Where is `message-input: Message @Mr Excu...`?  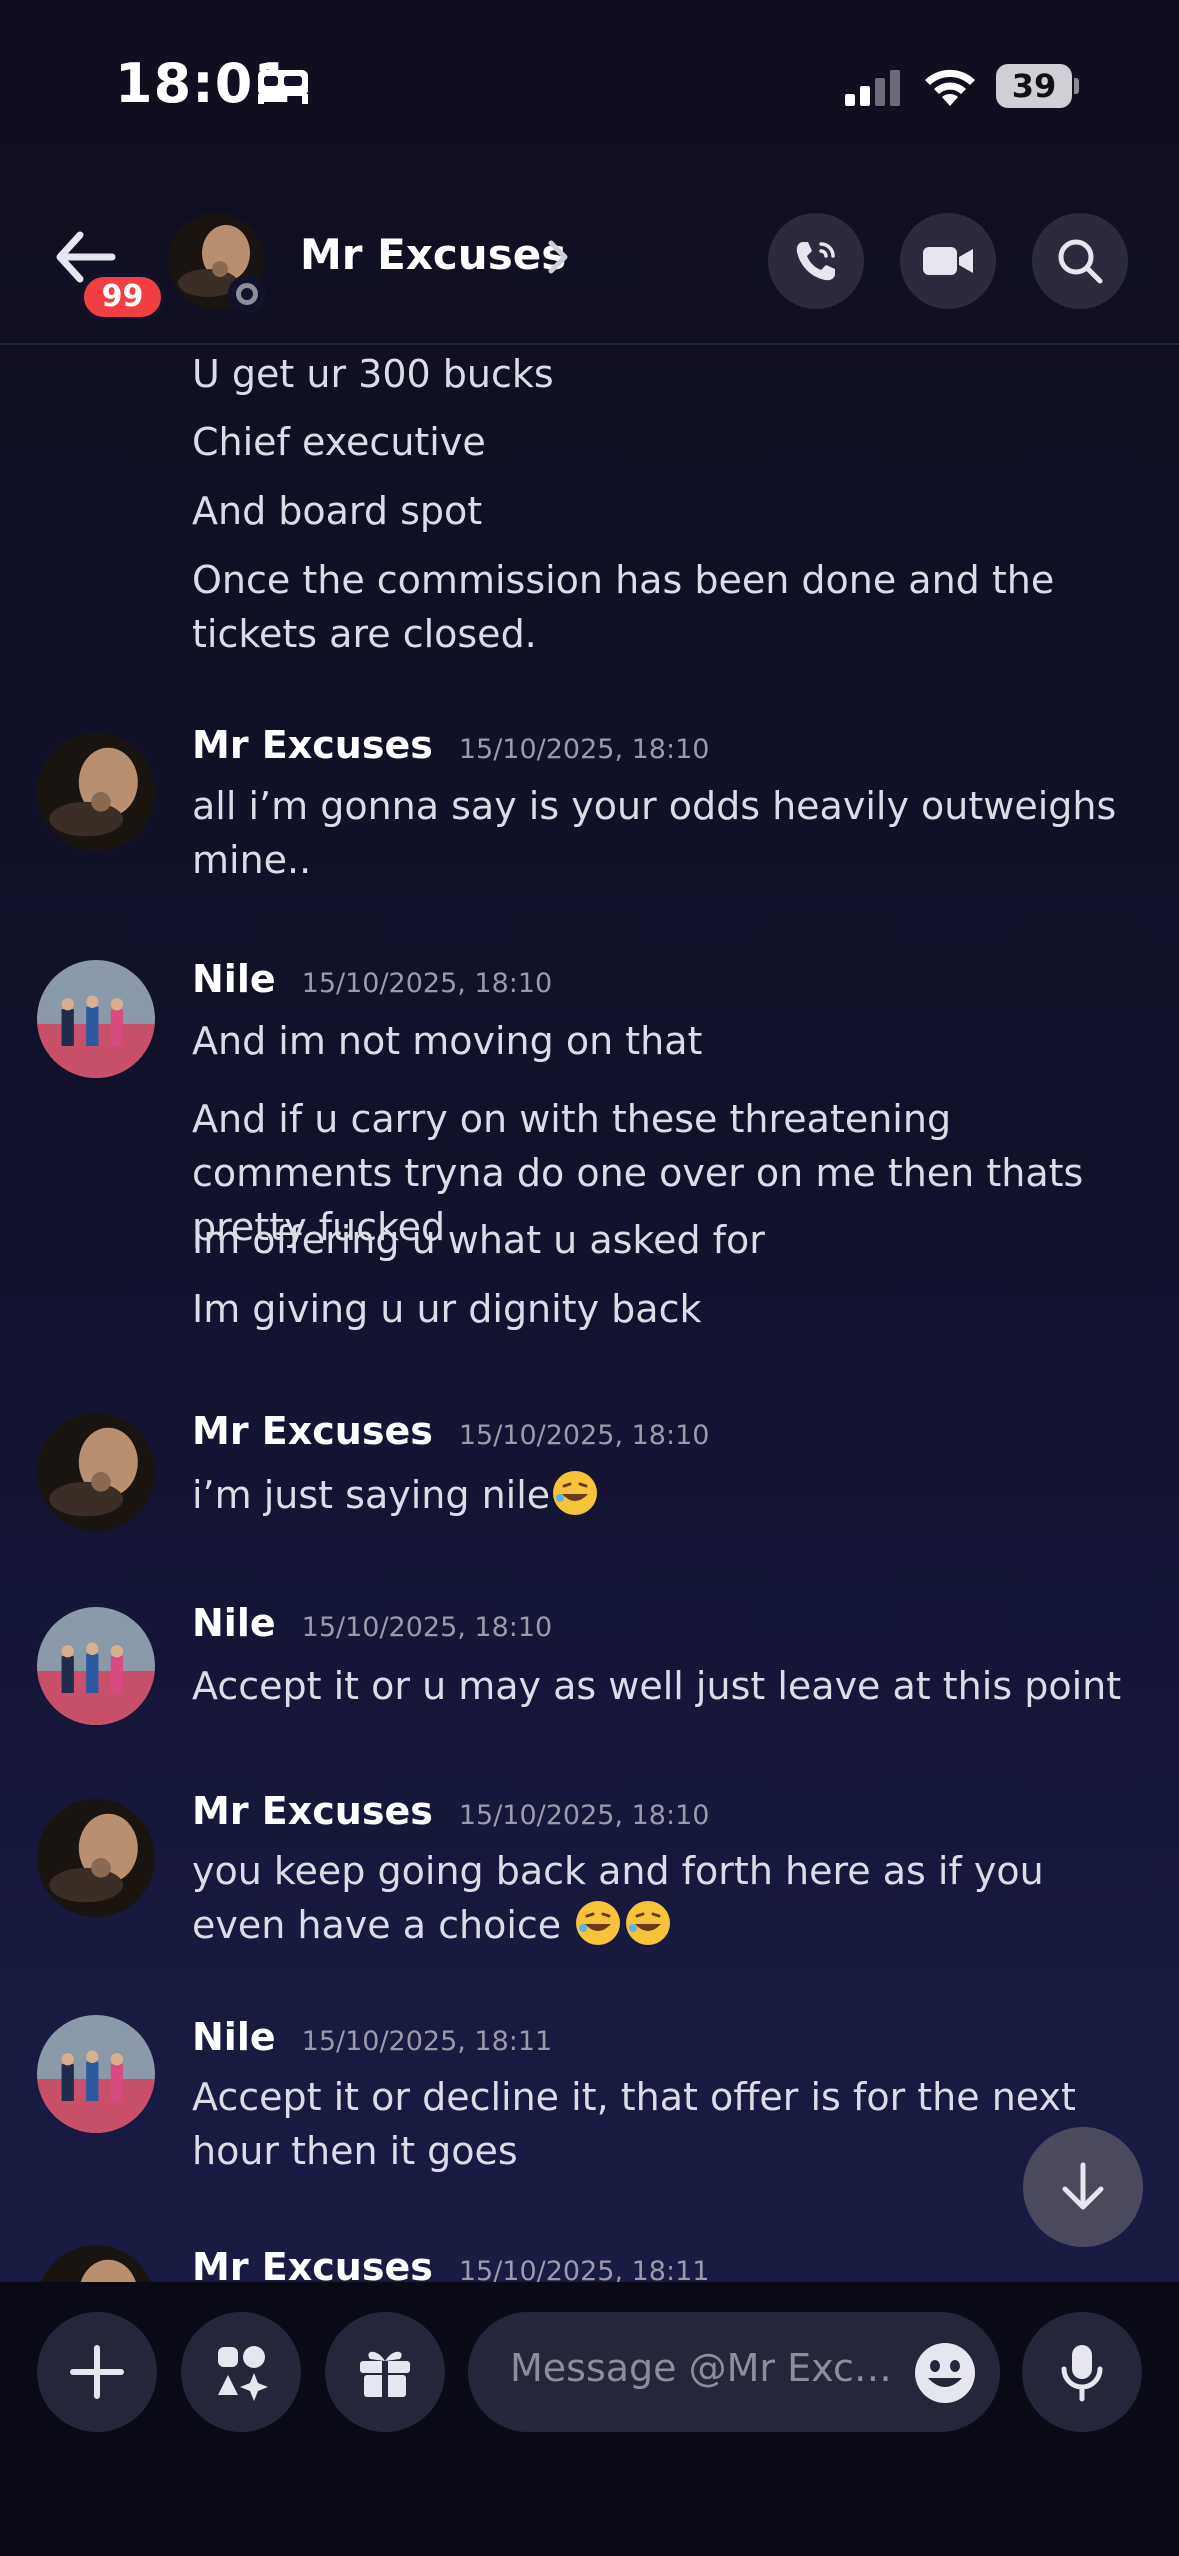
message-input: Message @Mr Excu... is located at coordinates (734, 2372).